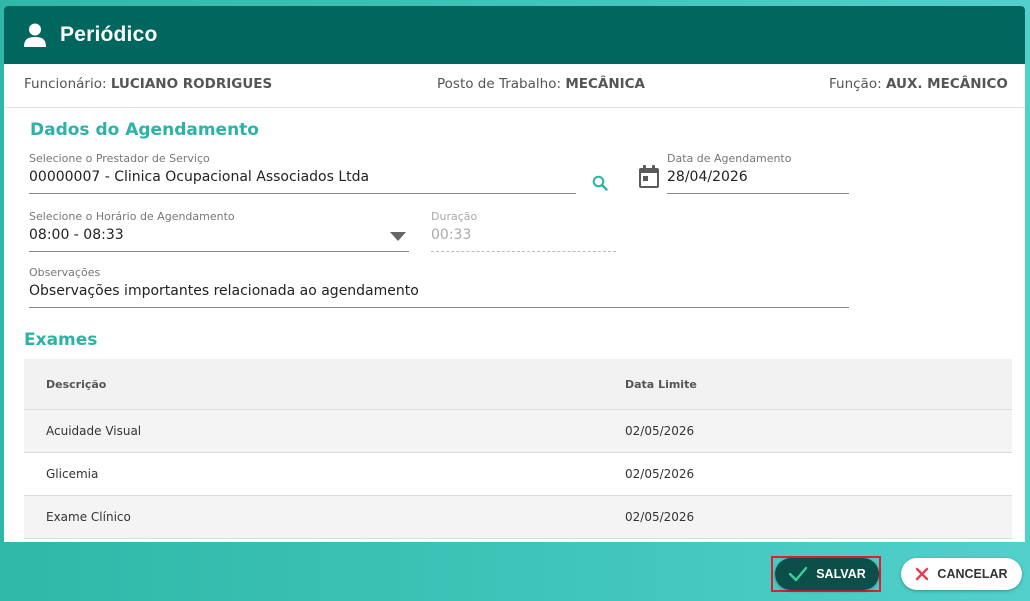 Image resolution: width=1030 pixels, height=601 pixels. I want to click on date-label: Data de Agendamento, so click(729, 158).